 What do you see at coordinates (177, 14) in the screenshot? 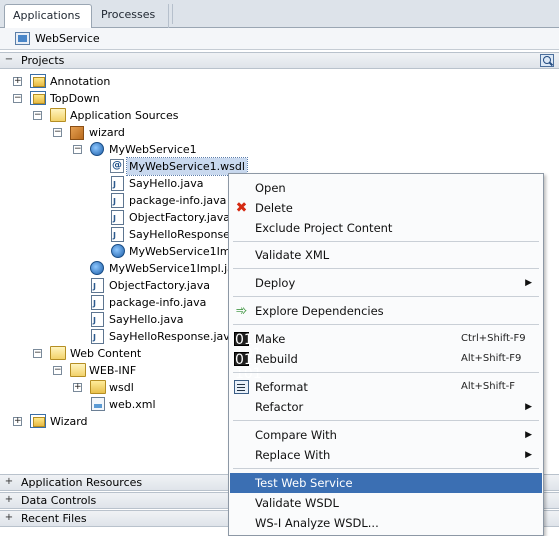
I see `tab-divider` at bounding box center [177, 14].